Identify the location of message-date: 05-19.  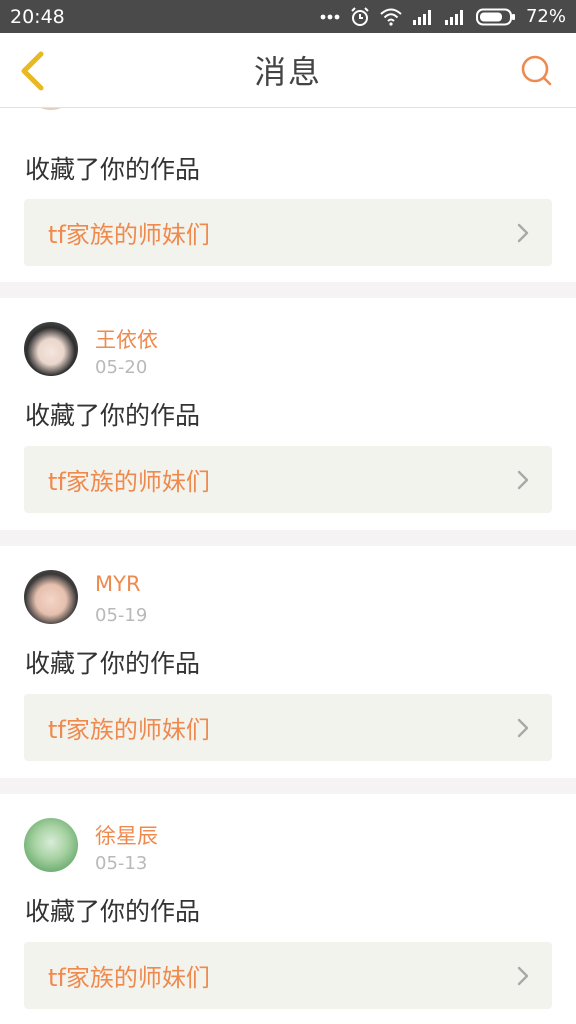
(121, 615).